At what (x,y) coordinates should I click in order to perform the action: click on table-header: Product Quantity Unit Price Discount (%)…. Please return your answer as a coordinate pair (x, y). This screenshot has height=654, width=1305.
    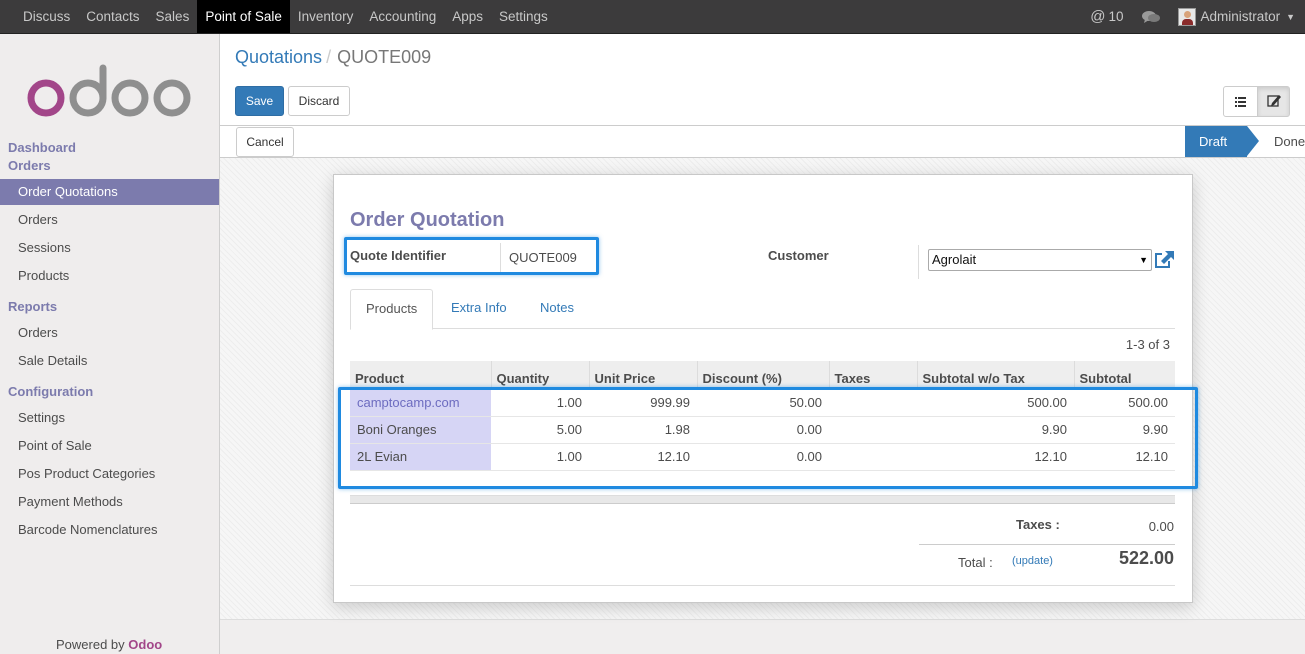
    Looking at the image, I should click on (762, 375).